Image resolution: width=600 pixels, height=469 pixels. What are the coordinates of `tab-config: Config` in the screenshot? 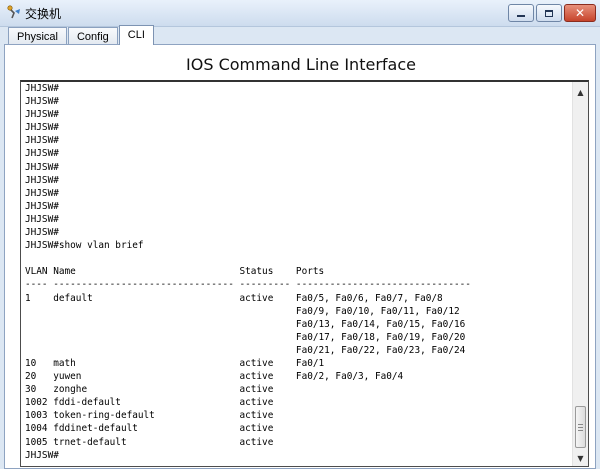 It's located at (92, 36).